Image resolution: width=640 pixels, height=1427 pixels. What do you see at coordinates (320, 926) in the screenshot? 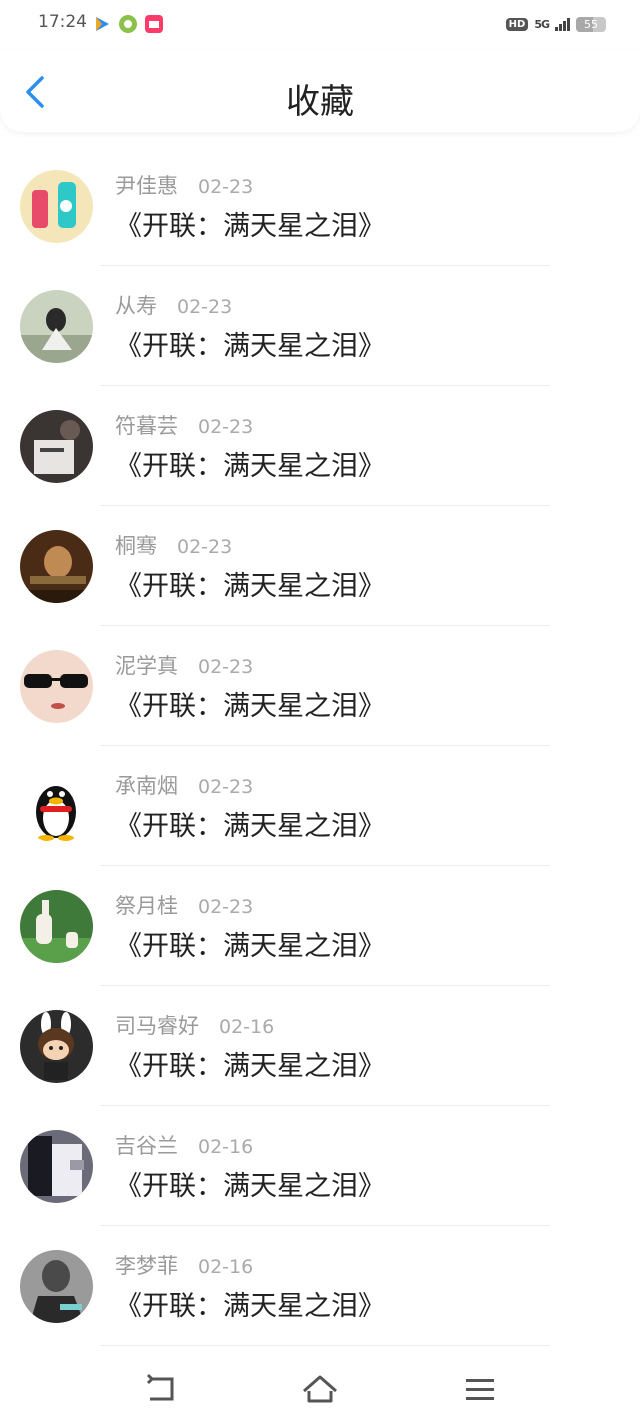
I see `list-item: 祭月桂 02-23 《开联：满天星之泪》` at bounding box center [320, 926].